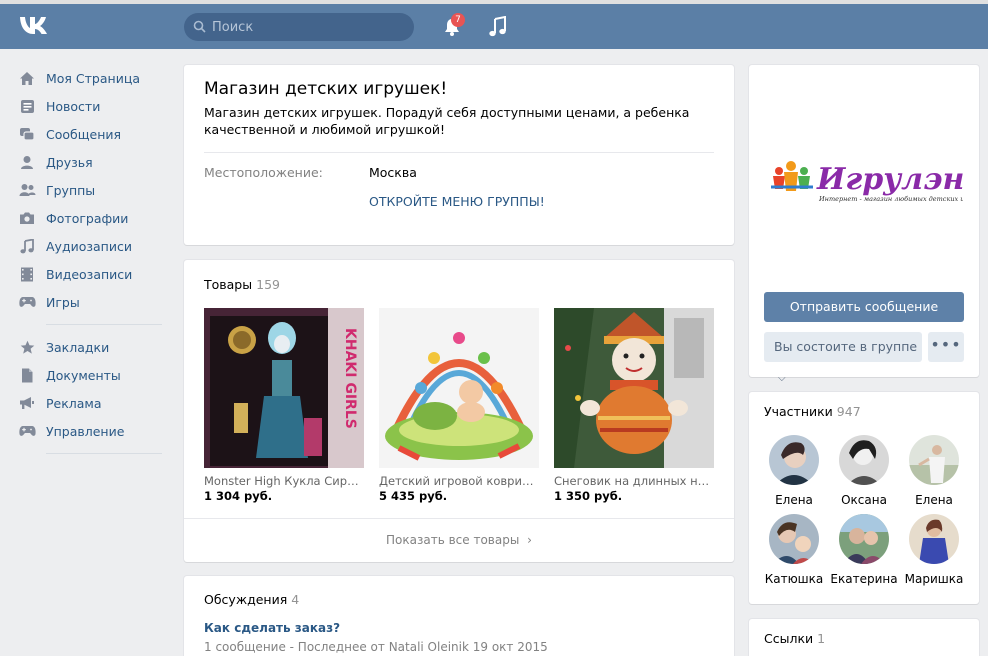 The image size is (988, 656). Describe the element at coordinates (83, 375) in the screenshot. I see `sidebar-item-label: Документы` at that location.